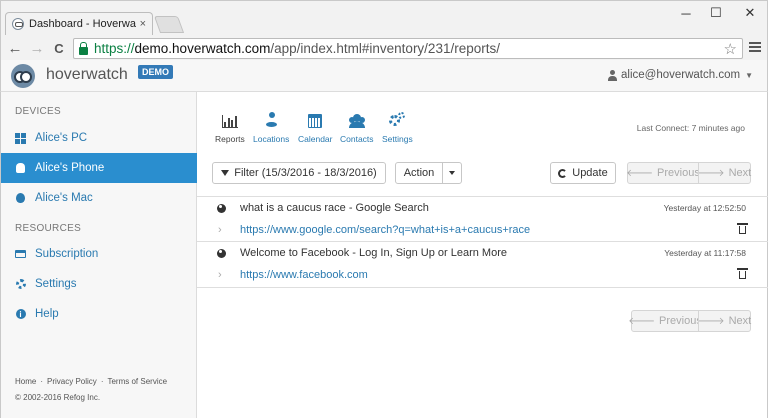 This screenshot has width=768, height=418. What do you see at coordinates (613, 75) in the screenshot?
I see `user-icon` at bounding box center [613, 75].